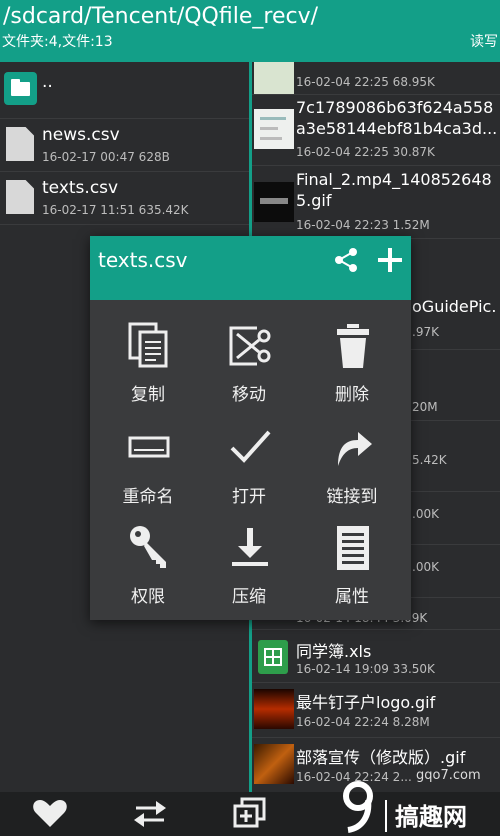  I want to click on rename-label: 重命名, so click(148, 497).